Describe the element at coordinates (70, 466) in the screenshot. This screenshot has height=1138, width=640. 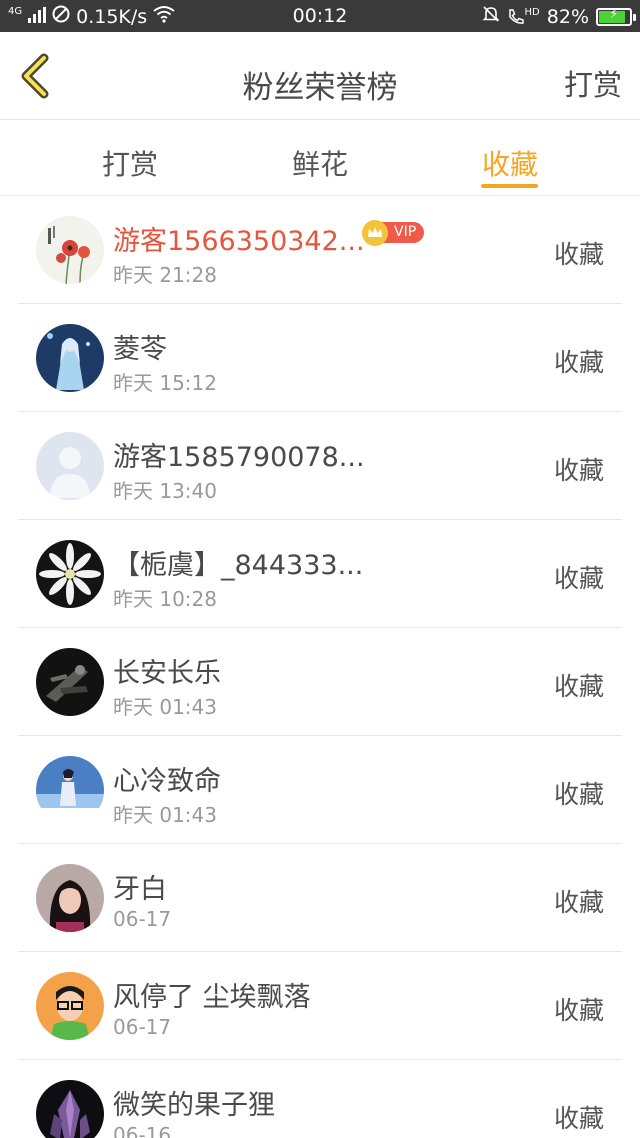
I see `default-person-avatar` at that location.